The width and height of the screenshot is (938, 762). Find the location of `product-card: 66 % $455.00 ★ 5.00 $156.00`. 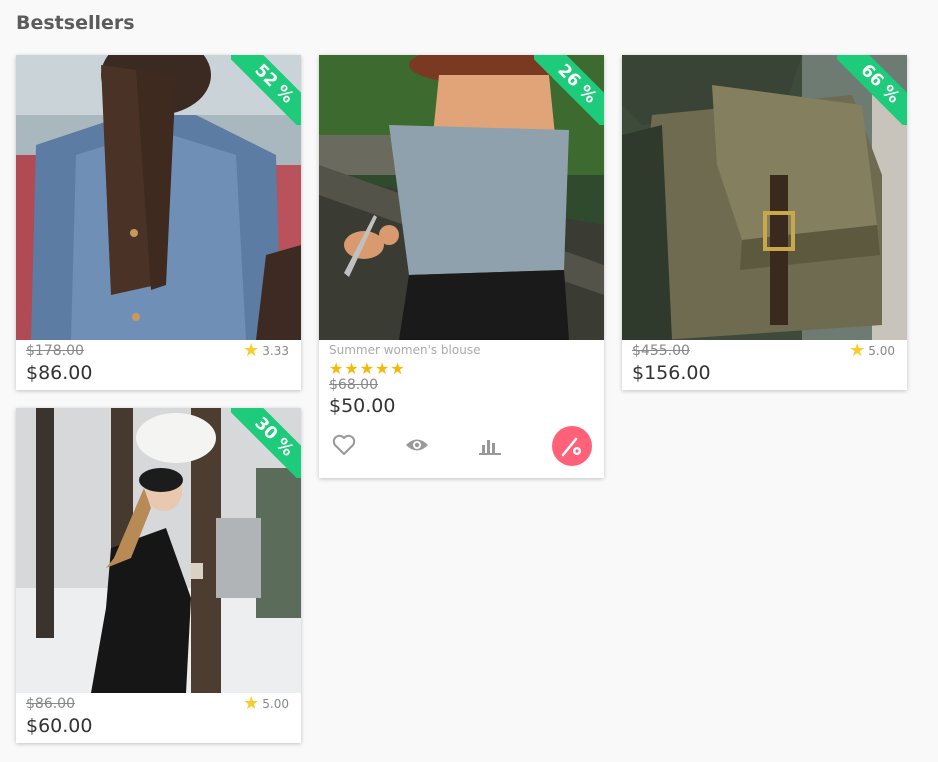

product-card: 66 % $455.00 ★ 5.00 $156.00 is located at coordinates (764, 222).